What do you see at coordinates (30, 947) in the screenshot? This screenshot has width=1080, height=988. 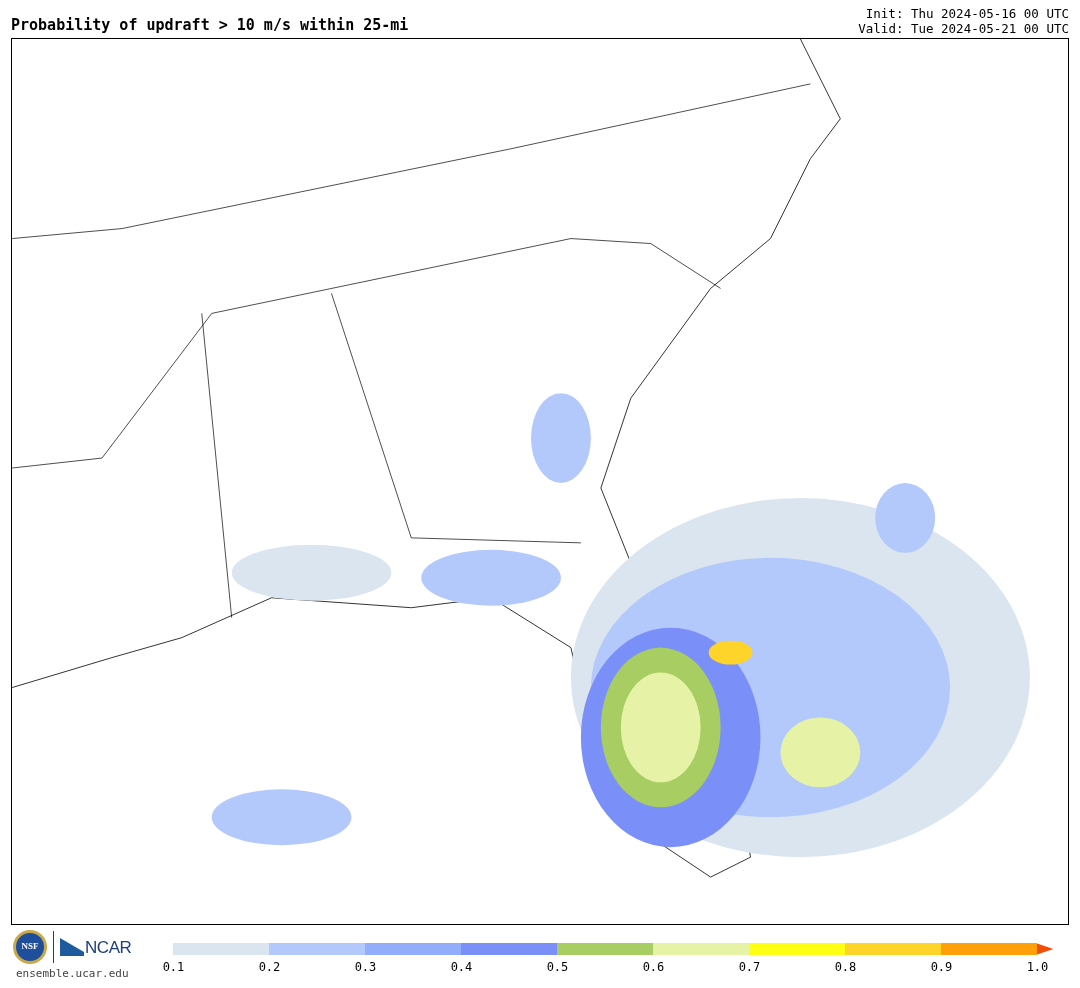 I see `nsf-logo: NSF` at bounding box center [30, 947].